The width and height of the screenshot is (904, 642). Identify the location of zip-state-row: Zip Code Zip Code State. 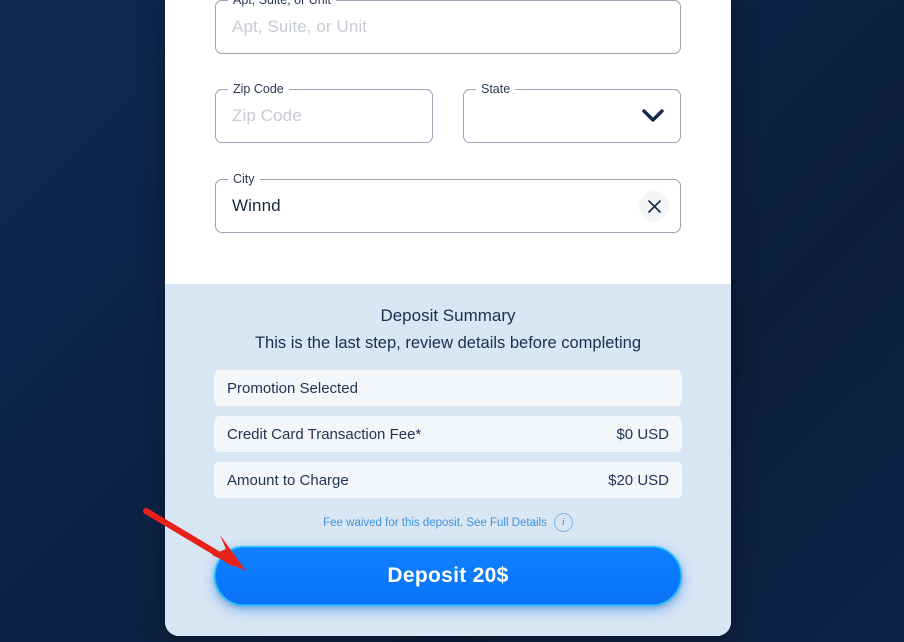
(448, 112).